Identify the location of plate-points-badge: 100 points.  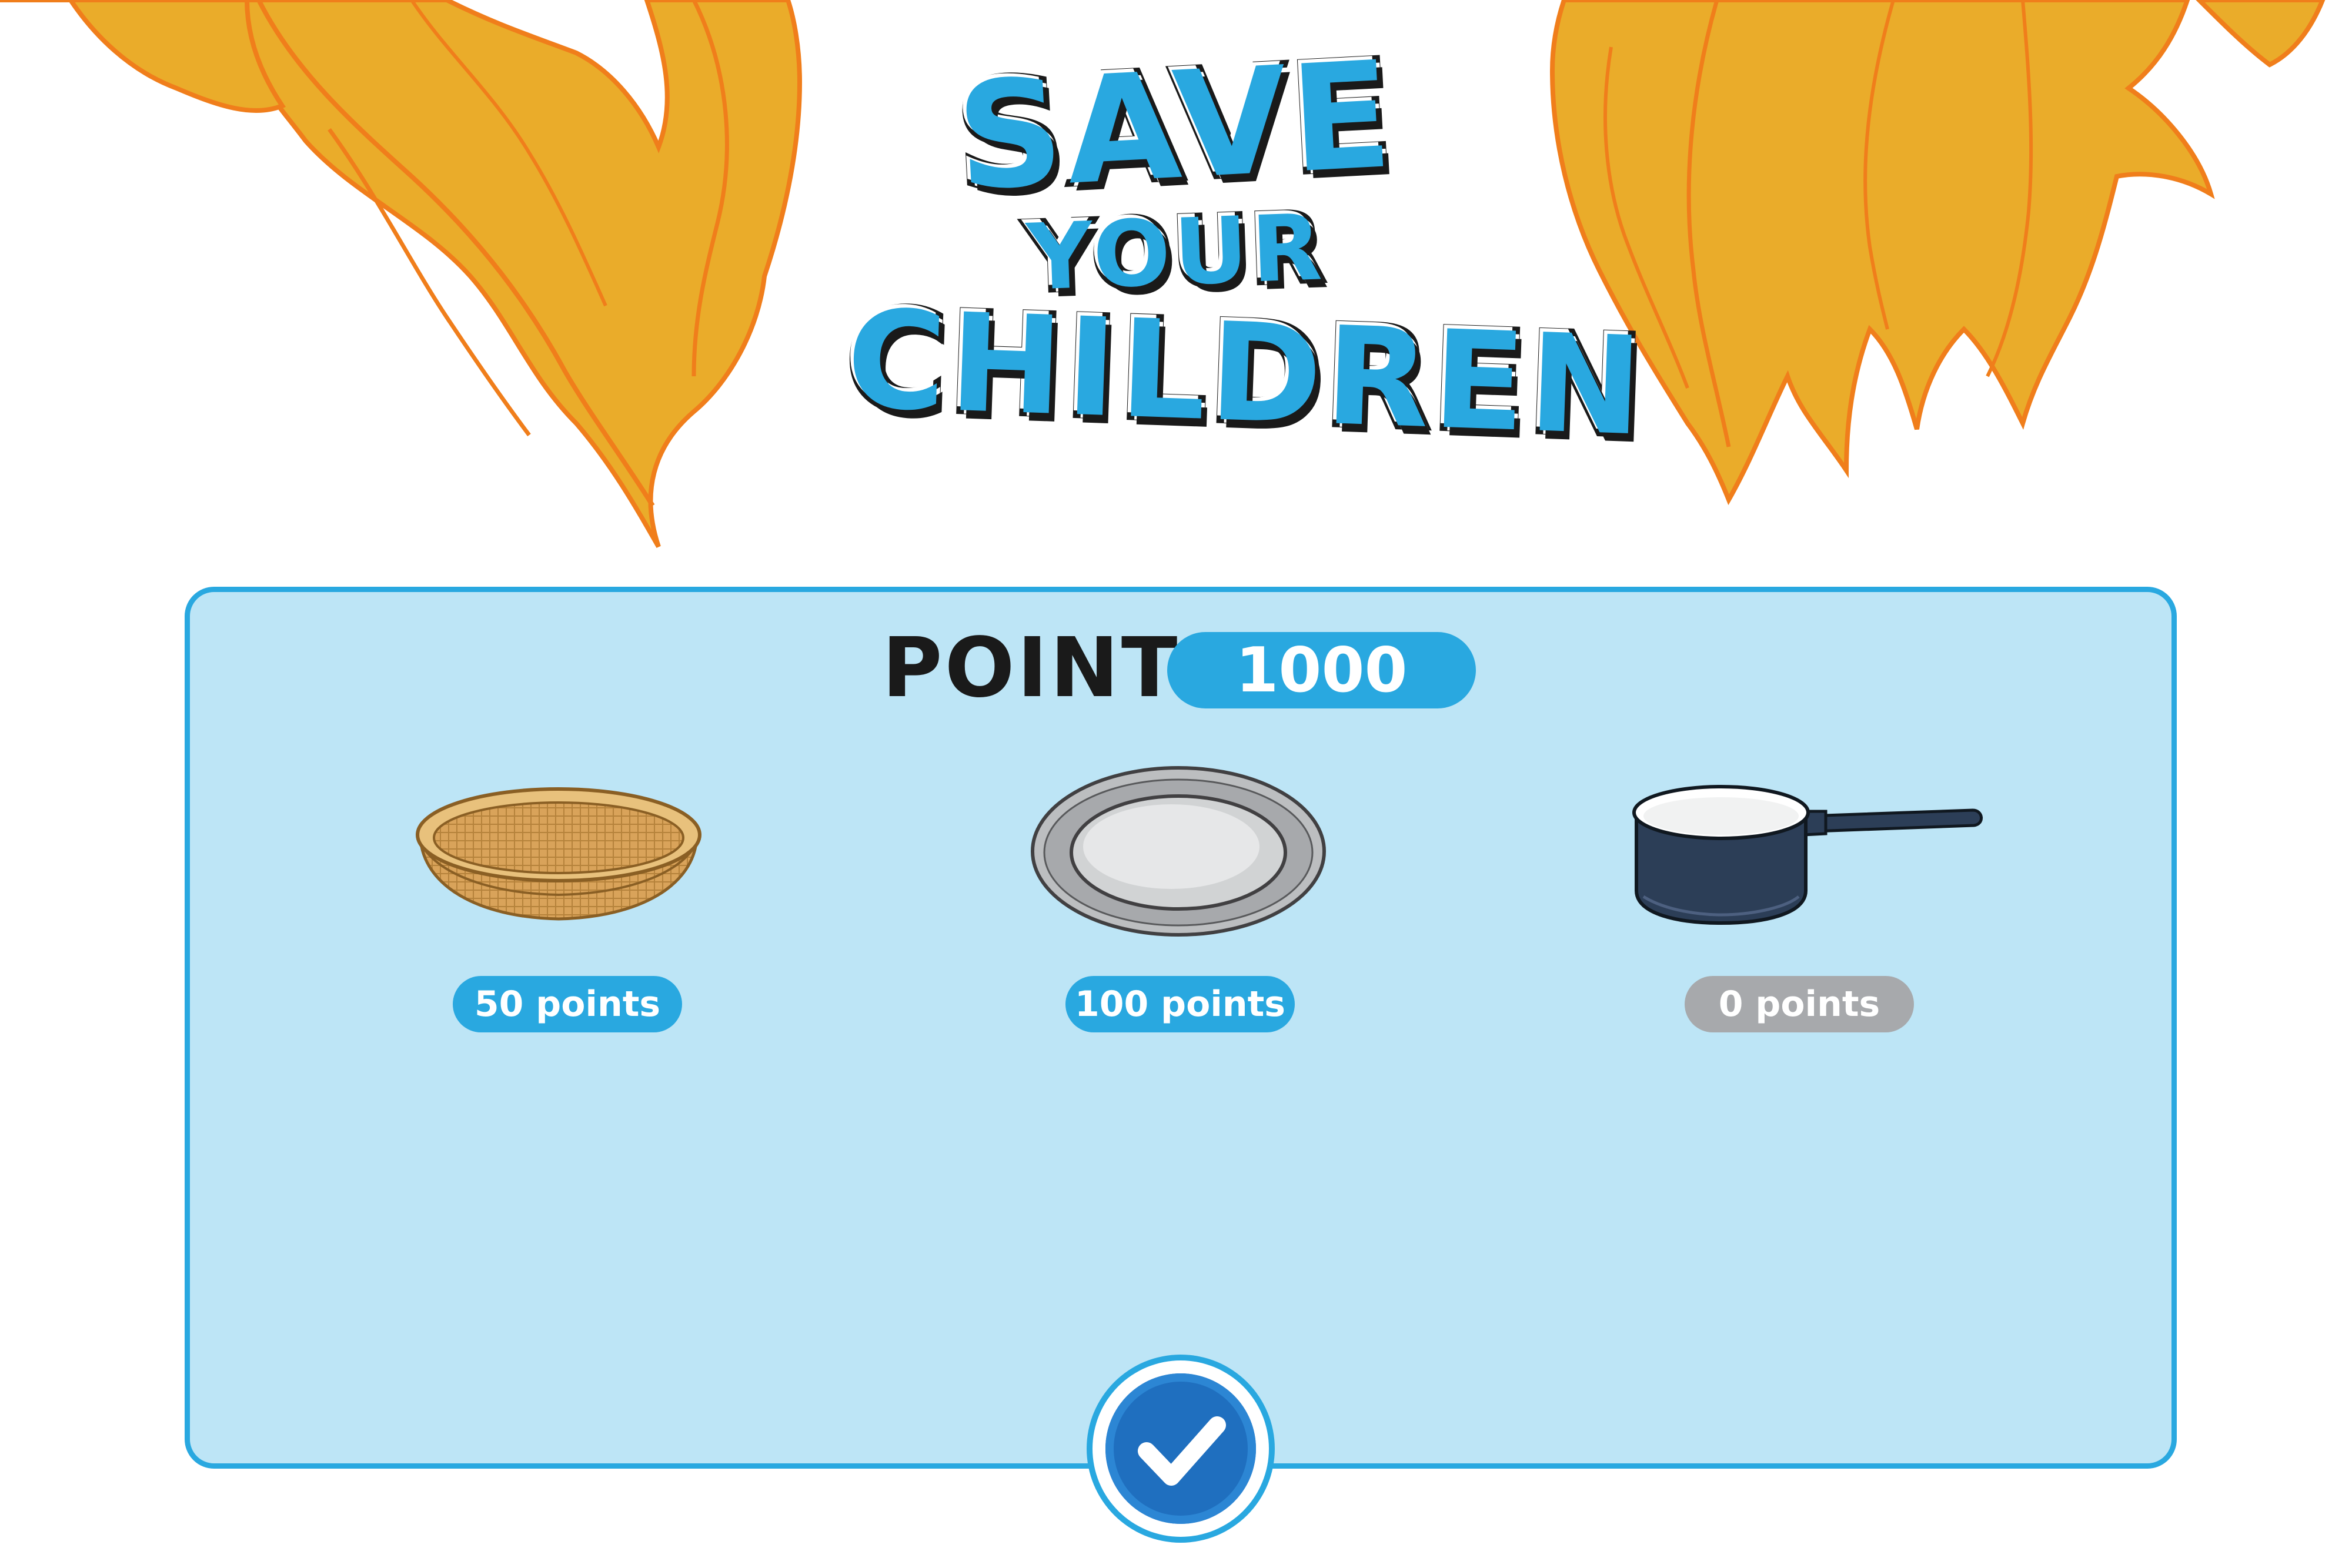
(1180, 1004).